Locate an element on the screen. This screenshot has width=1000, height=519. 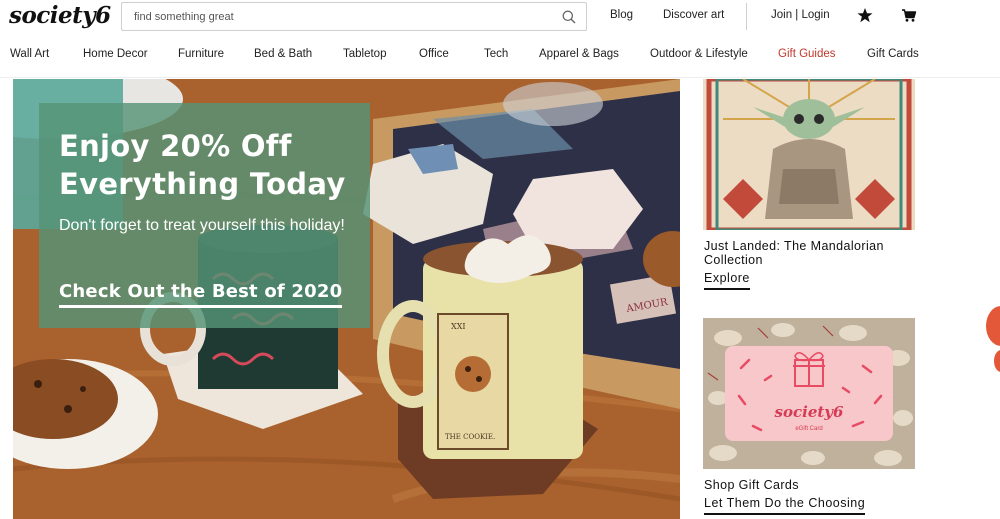
gift-card-title: Shop Gift Cards is located at coordinates (814, 485).